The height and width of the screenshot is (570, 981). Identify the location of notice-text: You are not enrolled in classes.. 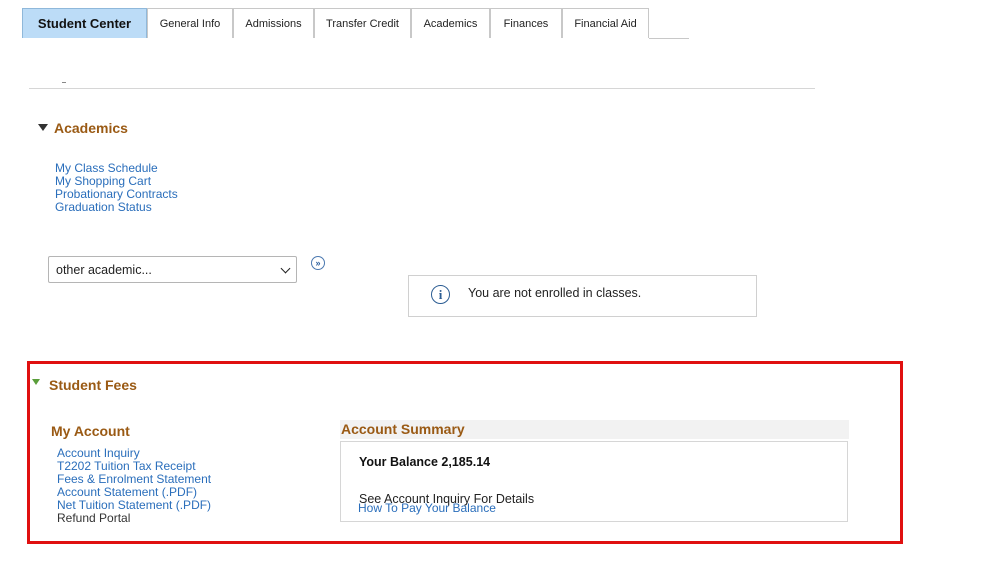
(555, 293).